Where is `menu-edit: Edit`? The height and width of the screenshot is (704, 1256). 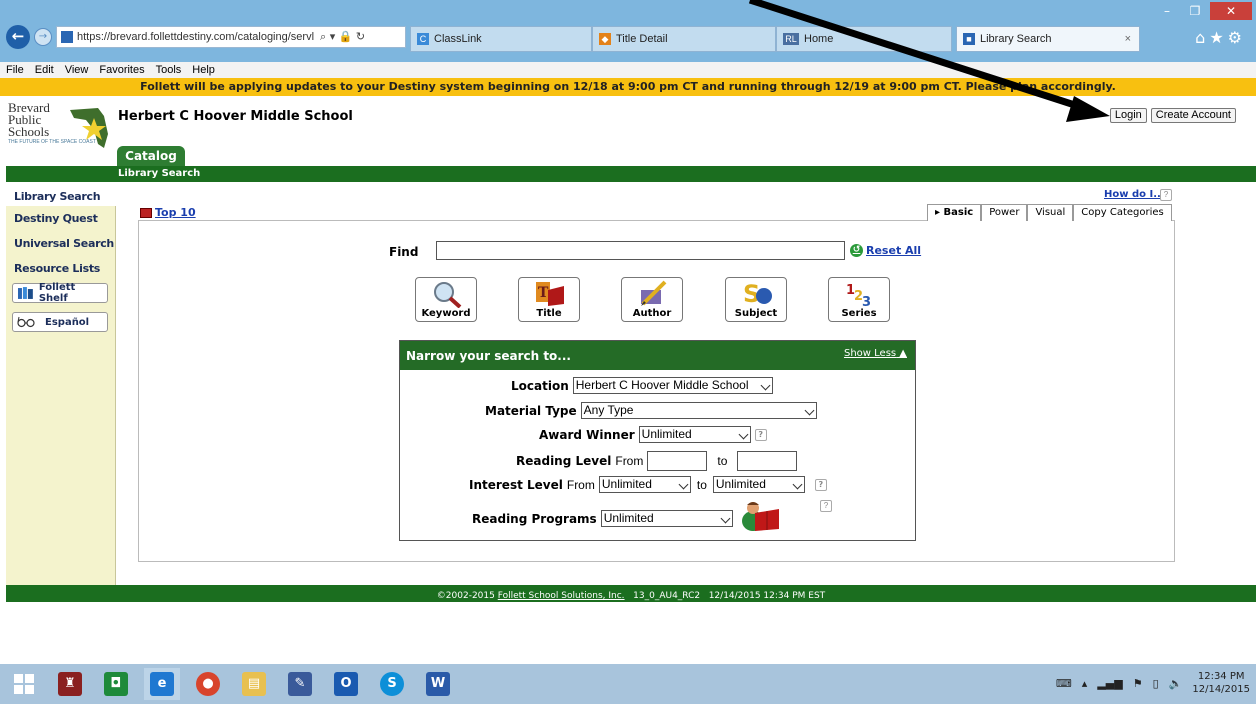
menu-edit: Edit is located at coordinates (44, 70).